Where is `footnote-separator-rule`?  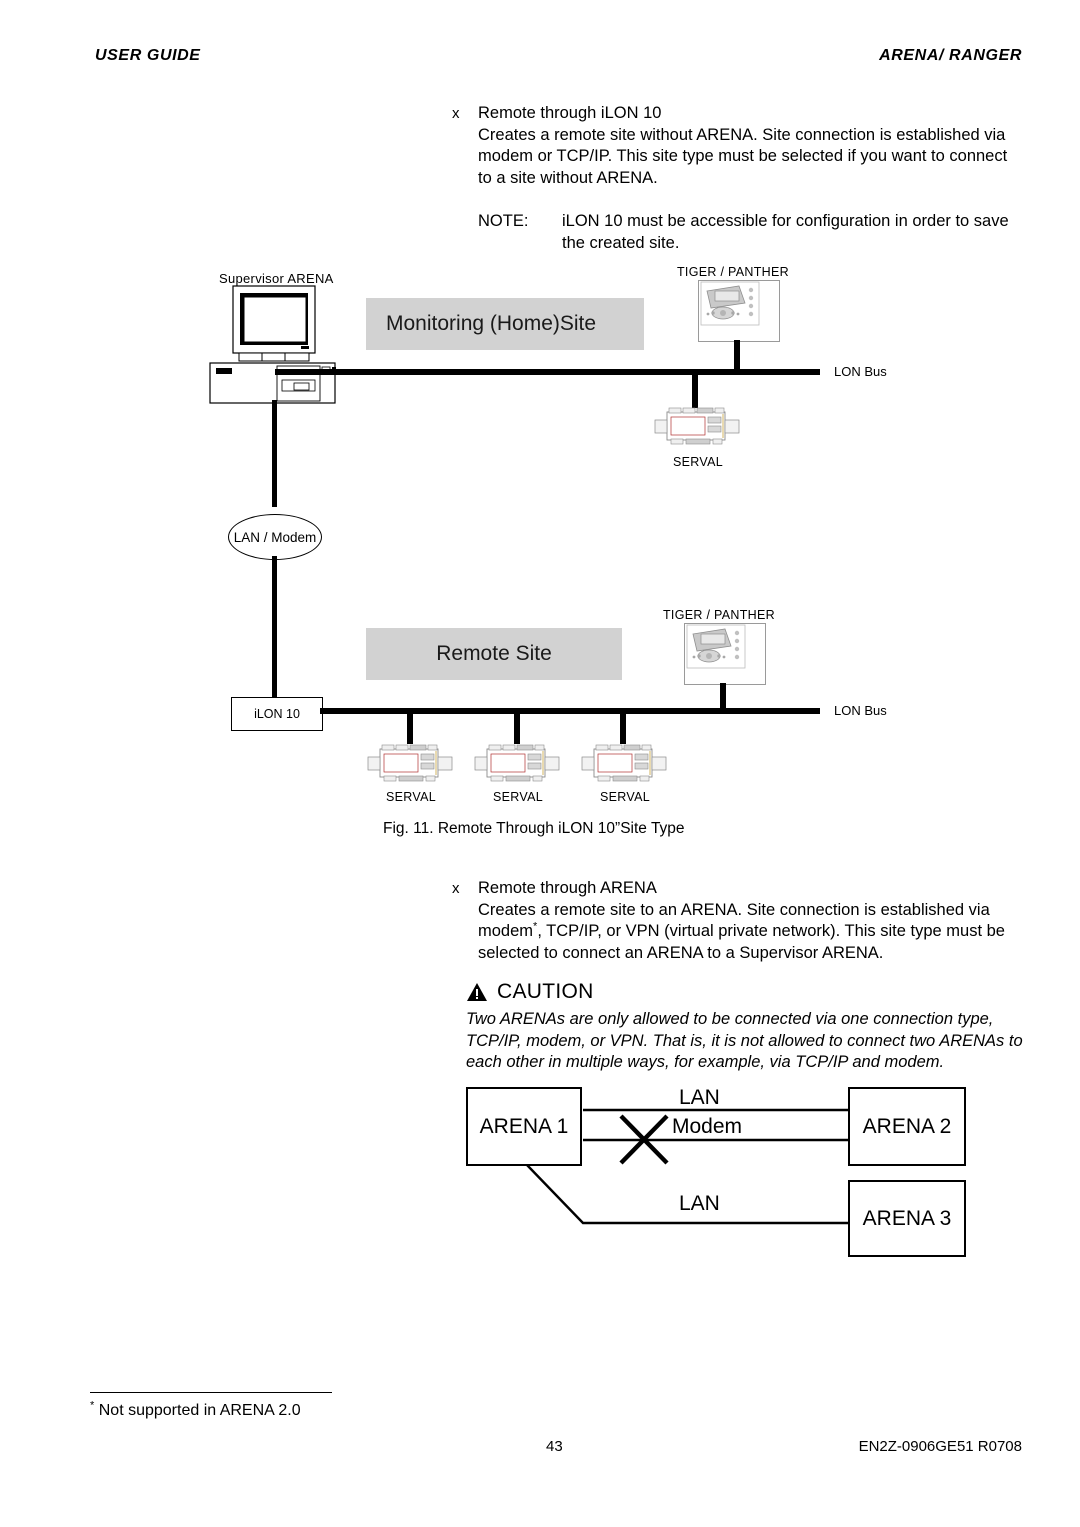
footnote-separator-rule is located at coordinates (211, 1392).